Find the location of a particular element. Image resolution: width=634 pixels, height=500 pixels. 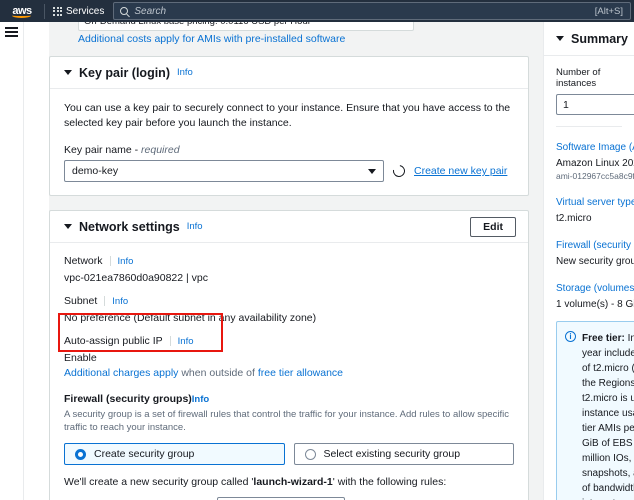

edit-button: Edit is located at coordinates (493, 227).